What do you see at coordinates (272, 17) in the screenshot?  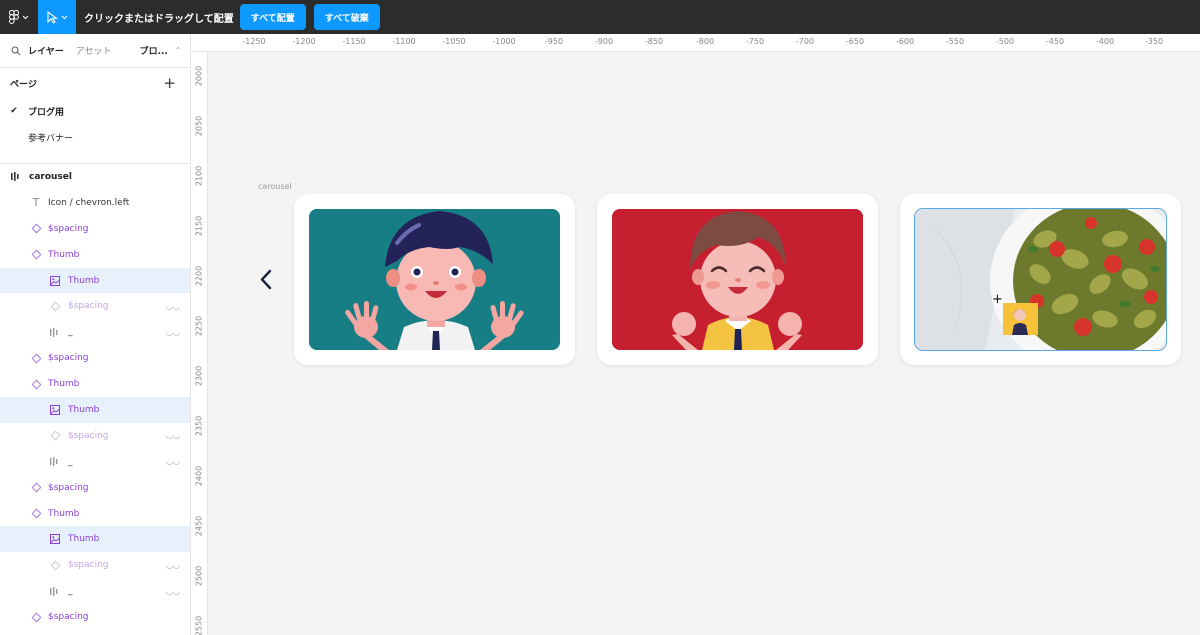 I see `place-all-button: すべて配置` at bounding box center [272, 17].